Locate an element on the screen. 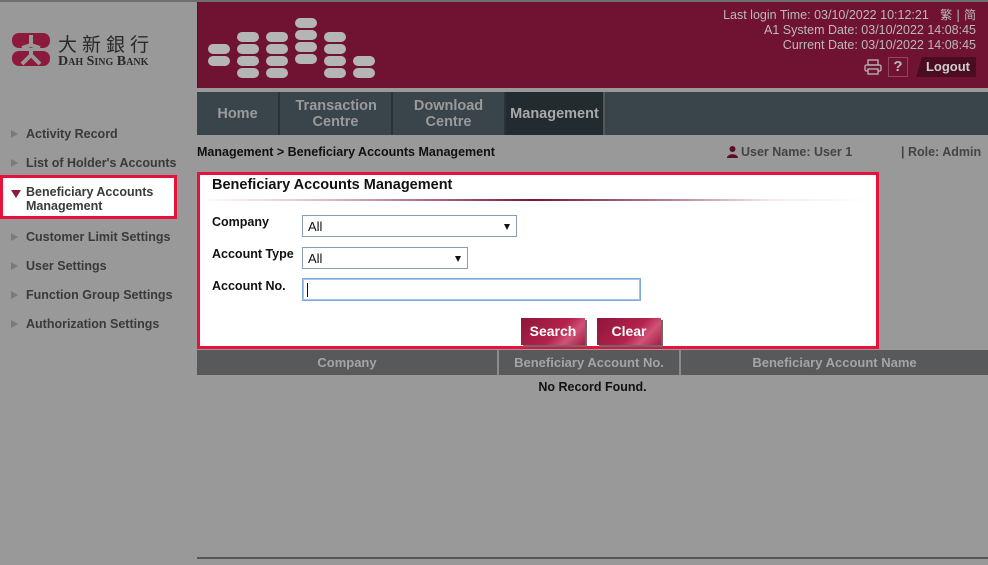  company-label: Company is located at coordinates (240, 222).